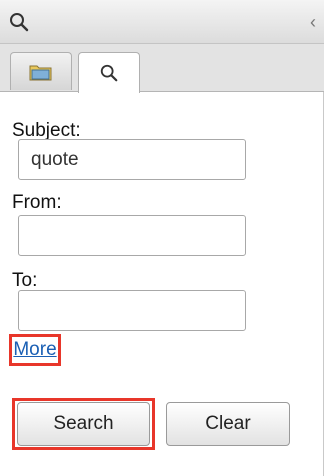  Describe the element at coordinates (132, 159) in the screenshot. I see `subject-field` at that location.